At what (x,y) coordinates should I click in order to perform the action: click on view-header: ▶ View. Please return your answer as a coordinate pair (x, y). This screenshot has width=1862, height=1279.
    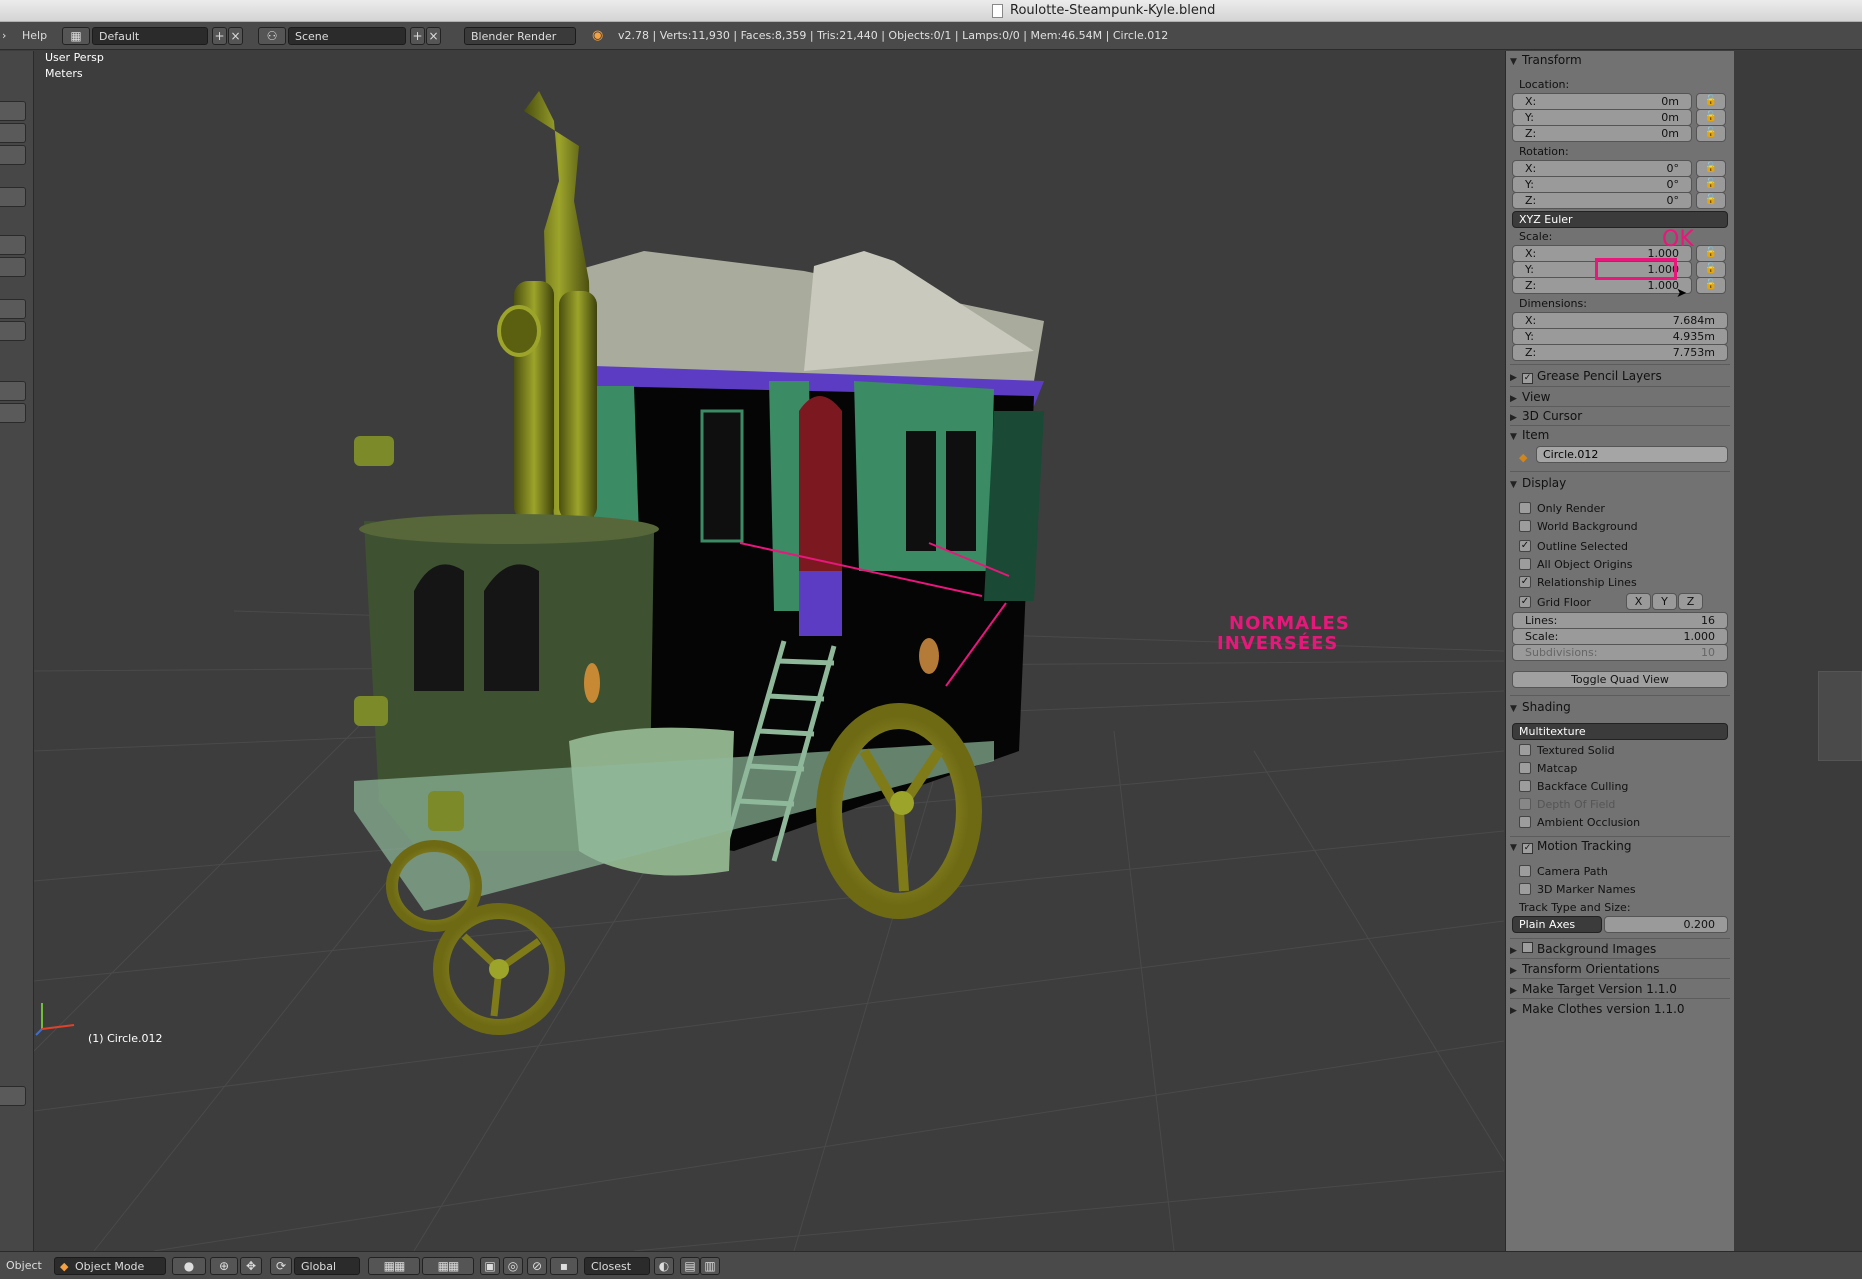
    Looking at the image, I should click on (1530, 397).